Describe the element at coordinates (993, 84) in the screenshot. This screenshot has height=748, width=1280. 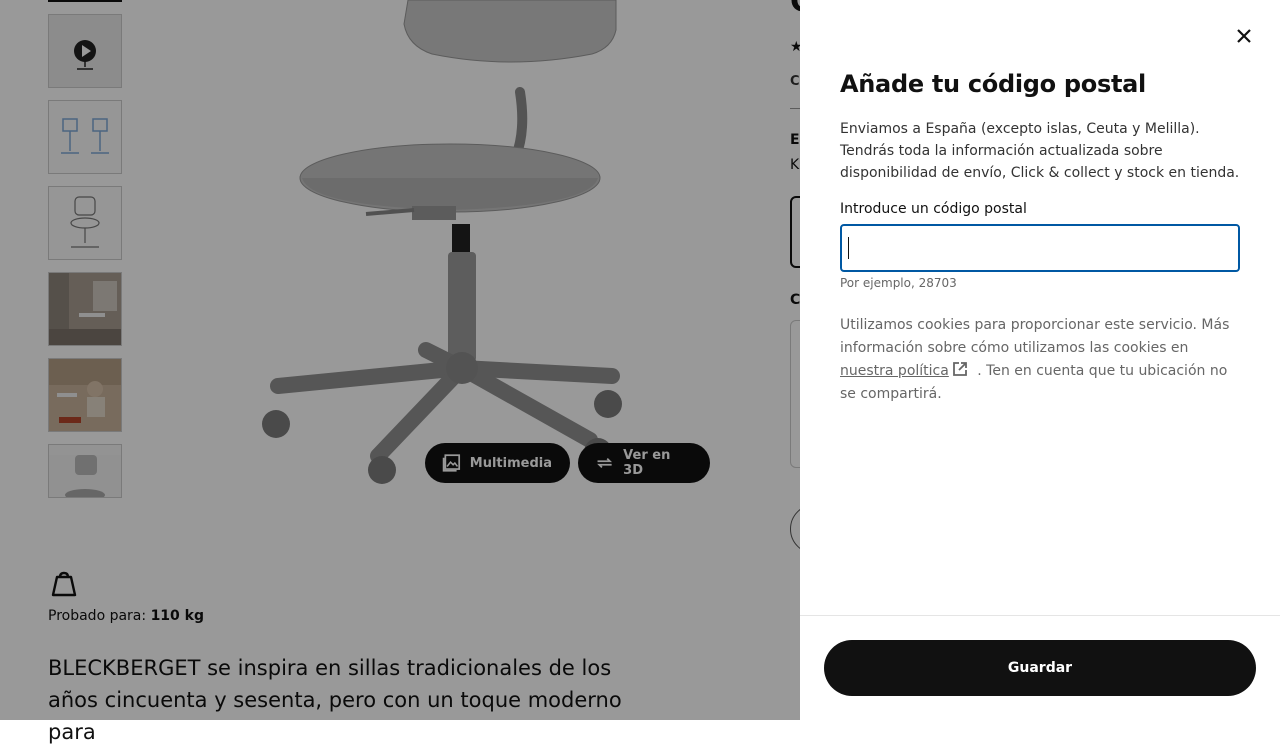
I see `modal-title: Añade tu código postal` at that location.